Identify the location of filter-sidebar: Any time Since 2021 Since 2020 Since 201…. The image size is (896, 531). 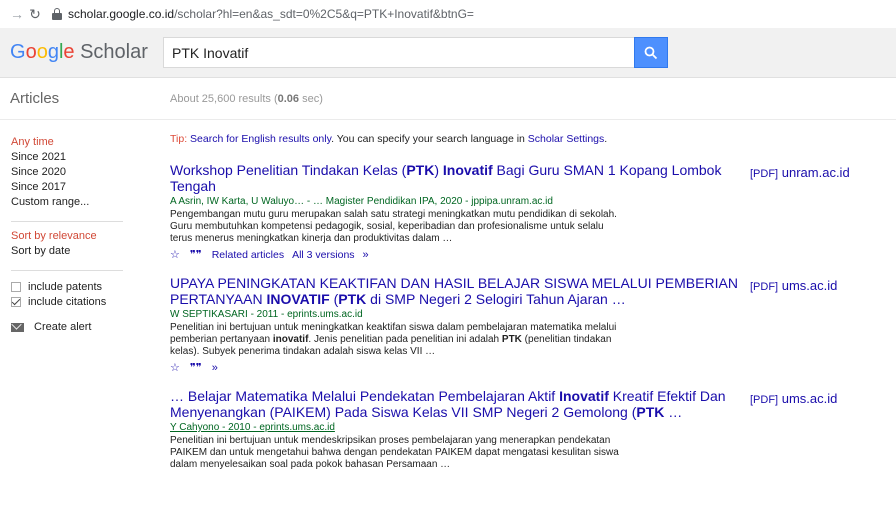
(85, 302).